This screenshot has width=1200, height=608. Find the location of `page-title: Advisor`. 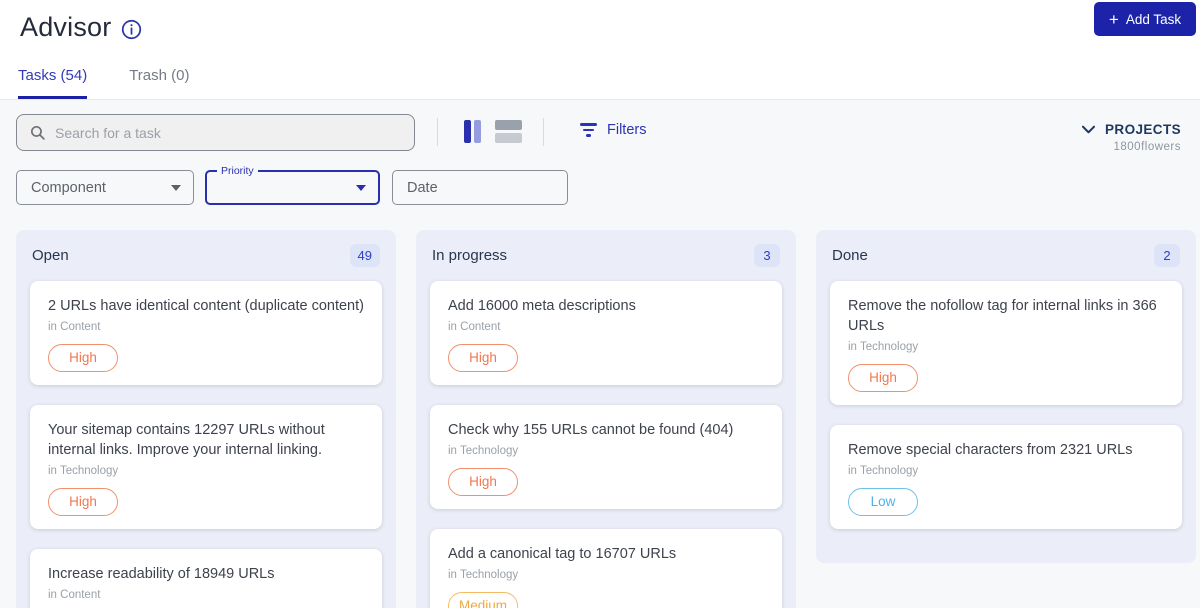

page-title: Advisor is located at coordinates (66, 27).